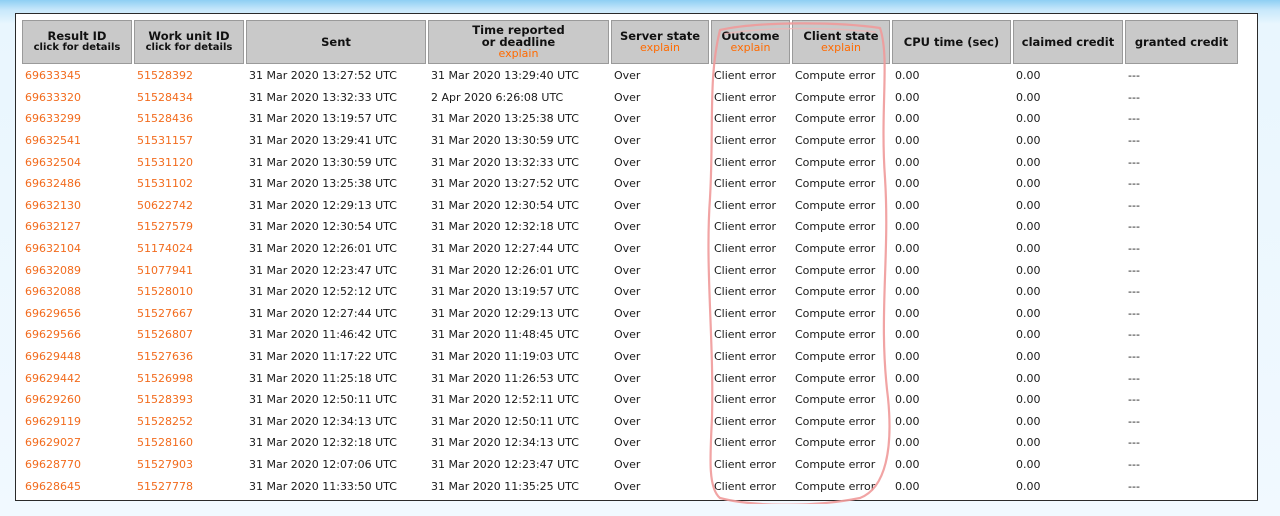 This screenshot has height=516, width=1280. I want to click on reported-cell: 31 Mar 2020 12:34:13 UTC, so click(505, 443).